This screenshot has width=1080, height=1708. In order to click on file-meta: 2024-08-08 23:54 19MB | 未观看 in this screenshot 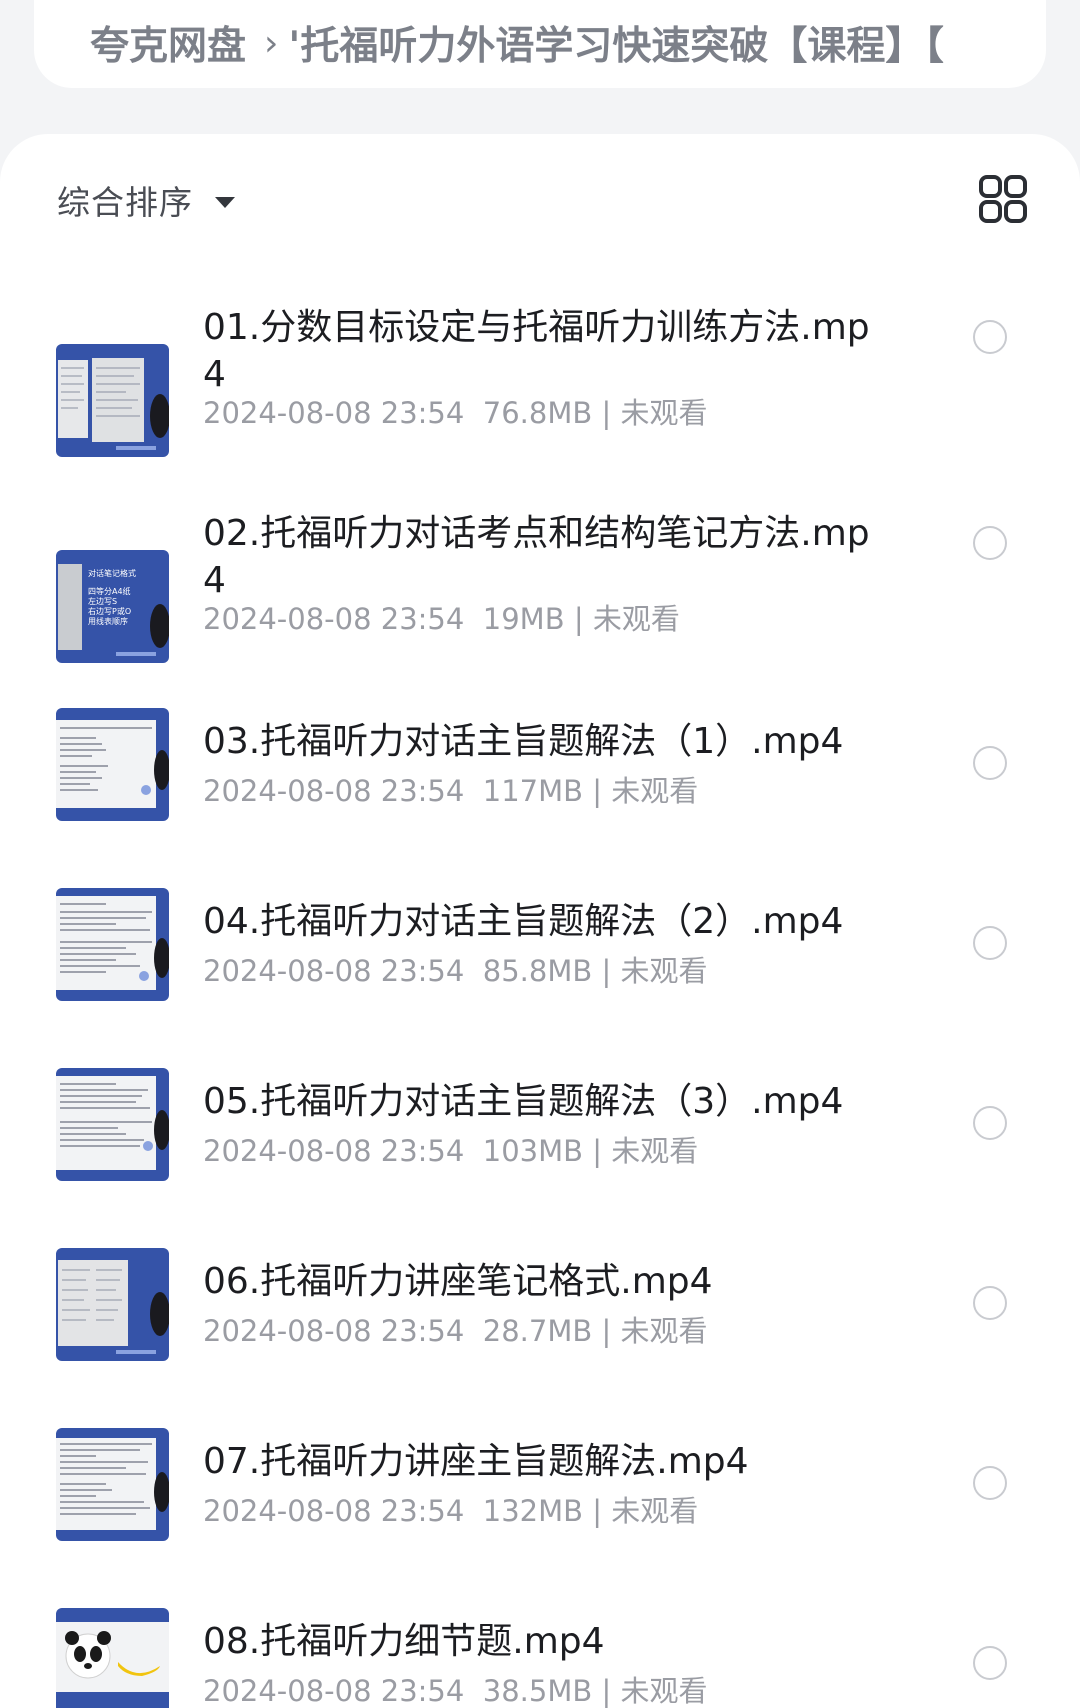, I will do `click(441, 617)`.